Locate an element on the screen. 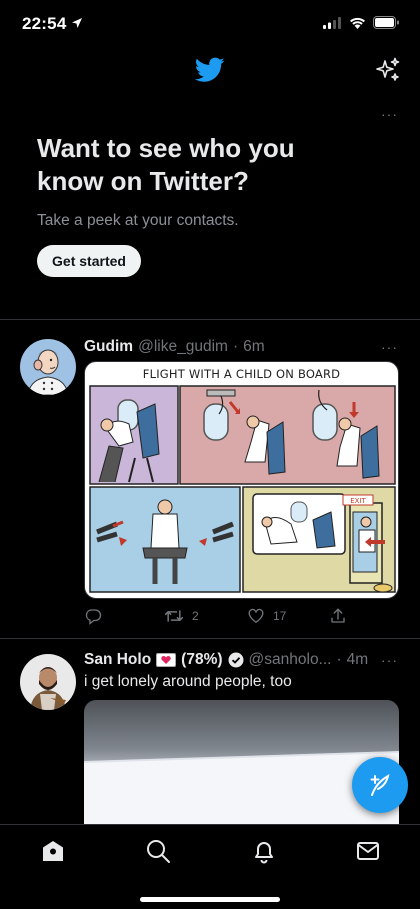 Image resolution: width=420 pixels, height=909 pixels. promo-more-button: ··· is located at coordinates (389, 114).